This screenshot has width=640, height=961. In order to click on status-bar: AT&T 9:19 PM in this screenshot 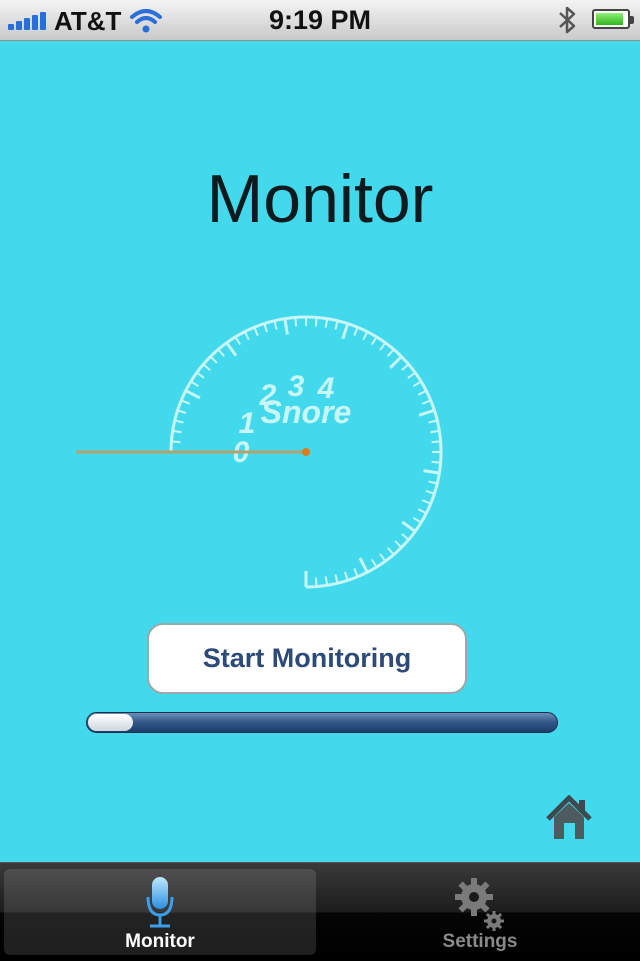, I will do `click(320, 20)`.